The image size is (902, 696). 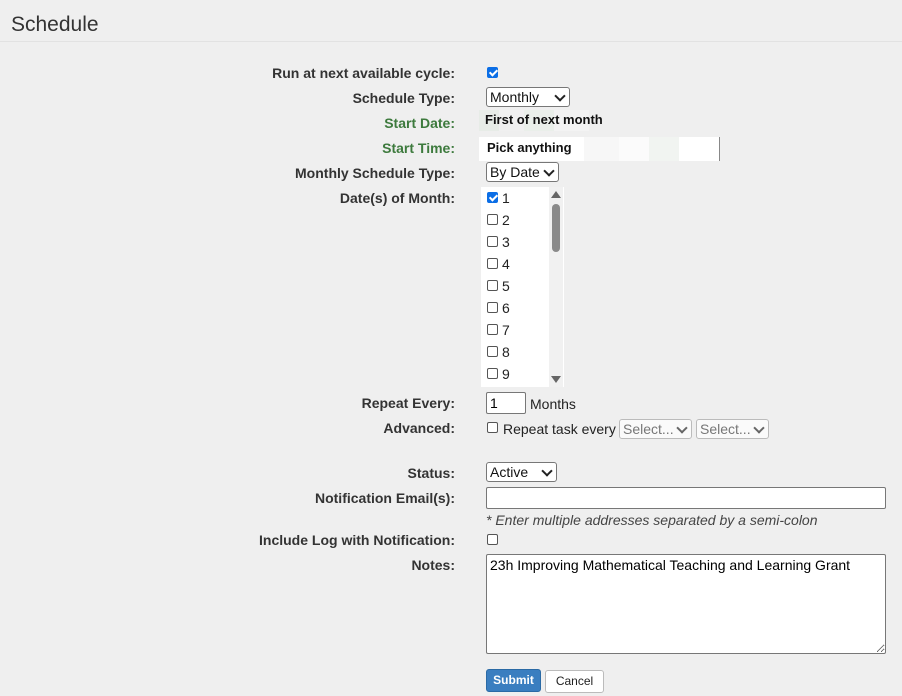 What do you see at coordinates (363, 73) in the screenshot?
I see `run-next-label: Run at next available cycle:` at bounding box center [363, 73].